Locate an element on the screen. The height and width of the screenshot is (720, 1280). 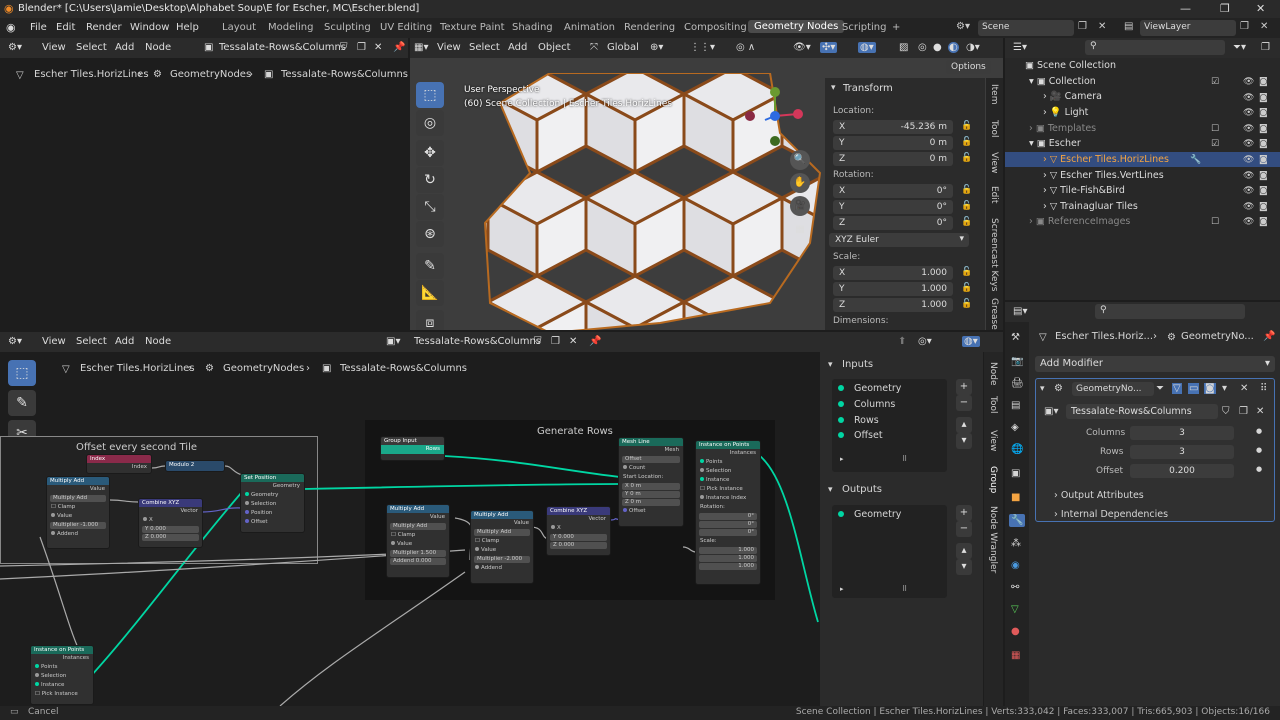
attribute-toggle-icon: ● is located at coordinates (1259, 469).